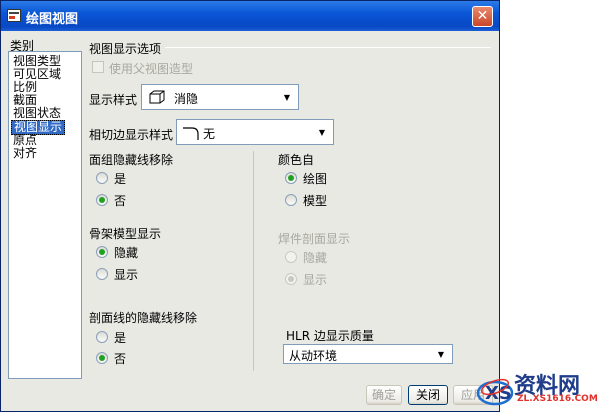 Image resolution: width=608 pixels, height=412 pixels. What do you see at coordinates (315, 201) in the screenshot?
I see `color-from-model-label: 模型` at bounding box center [315, 201].